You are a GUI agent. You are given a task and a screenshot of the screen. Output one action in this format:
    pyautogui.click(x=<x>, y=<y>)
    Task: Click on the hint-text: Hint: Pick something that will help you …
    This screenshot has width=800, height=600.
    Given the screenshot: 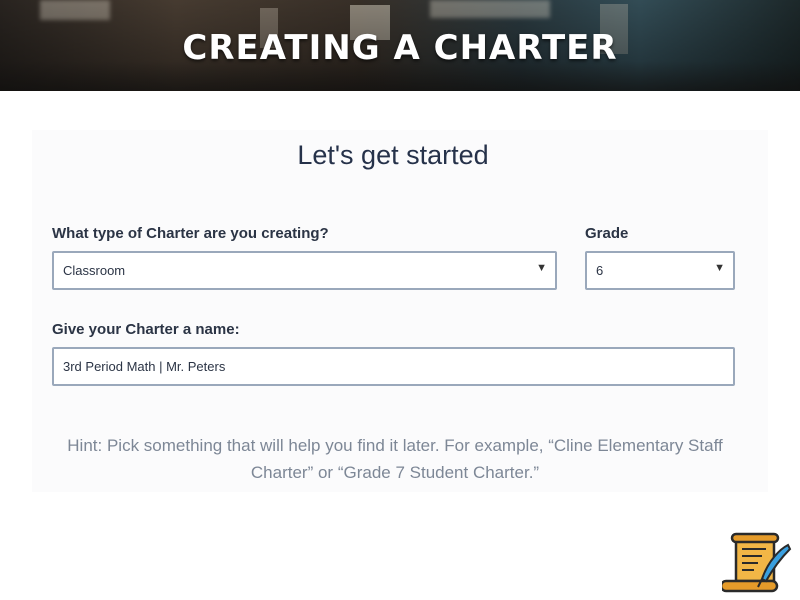 What is the action you would take?
    pyautogui.click(x=395, y=459)
    